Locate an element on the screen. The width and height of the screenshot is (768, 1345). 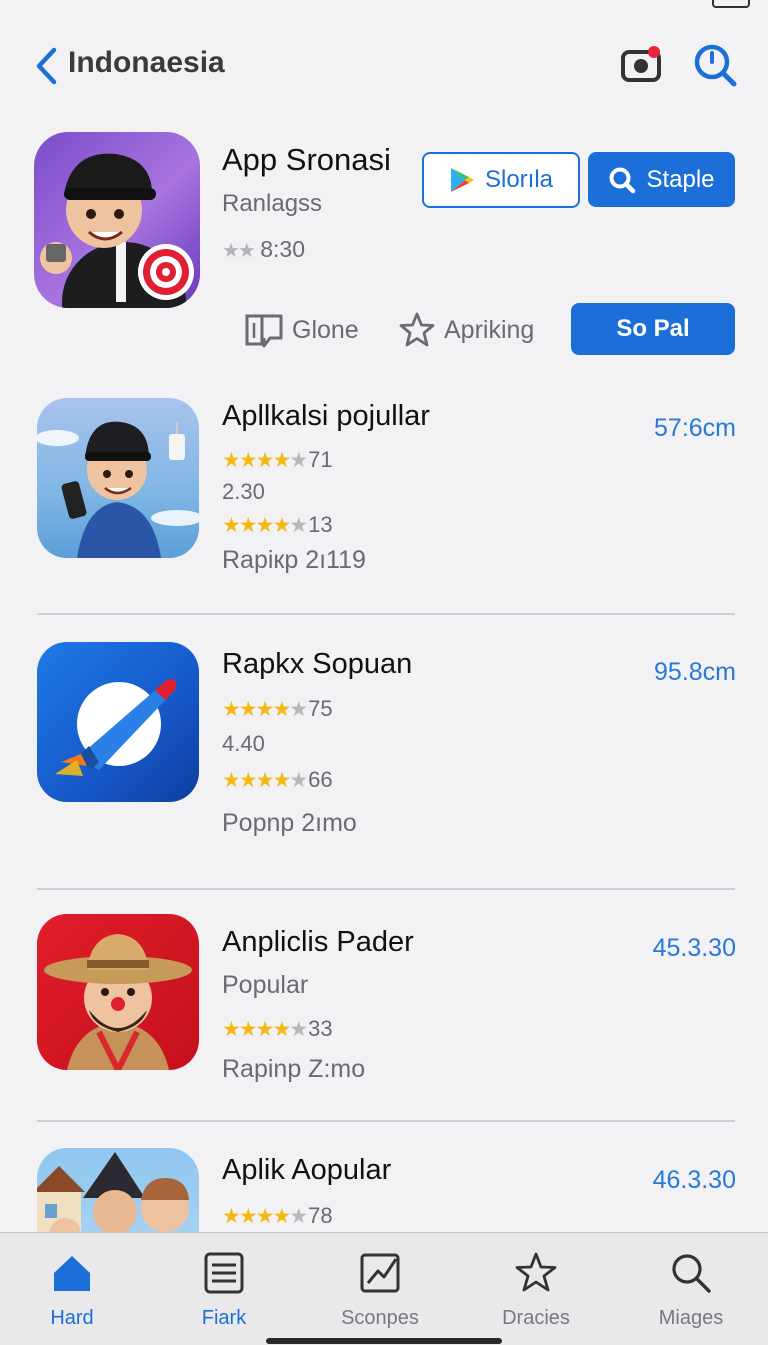
clone-action: Glone is located at coordinates (301, 330).